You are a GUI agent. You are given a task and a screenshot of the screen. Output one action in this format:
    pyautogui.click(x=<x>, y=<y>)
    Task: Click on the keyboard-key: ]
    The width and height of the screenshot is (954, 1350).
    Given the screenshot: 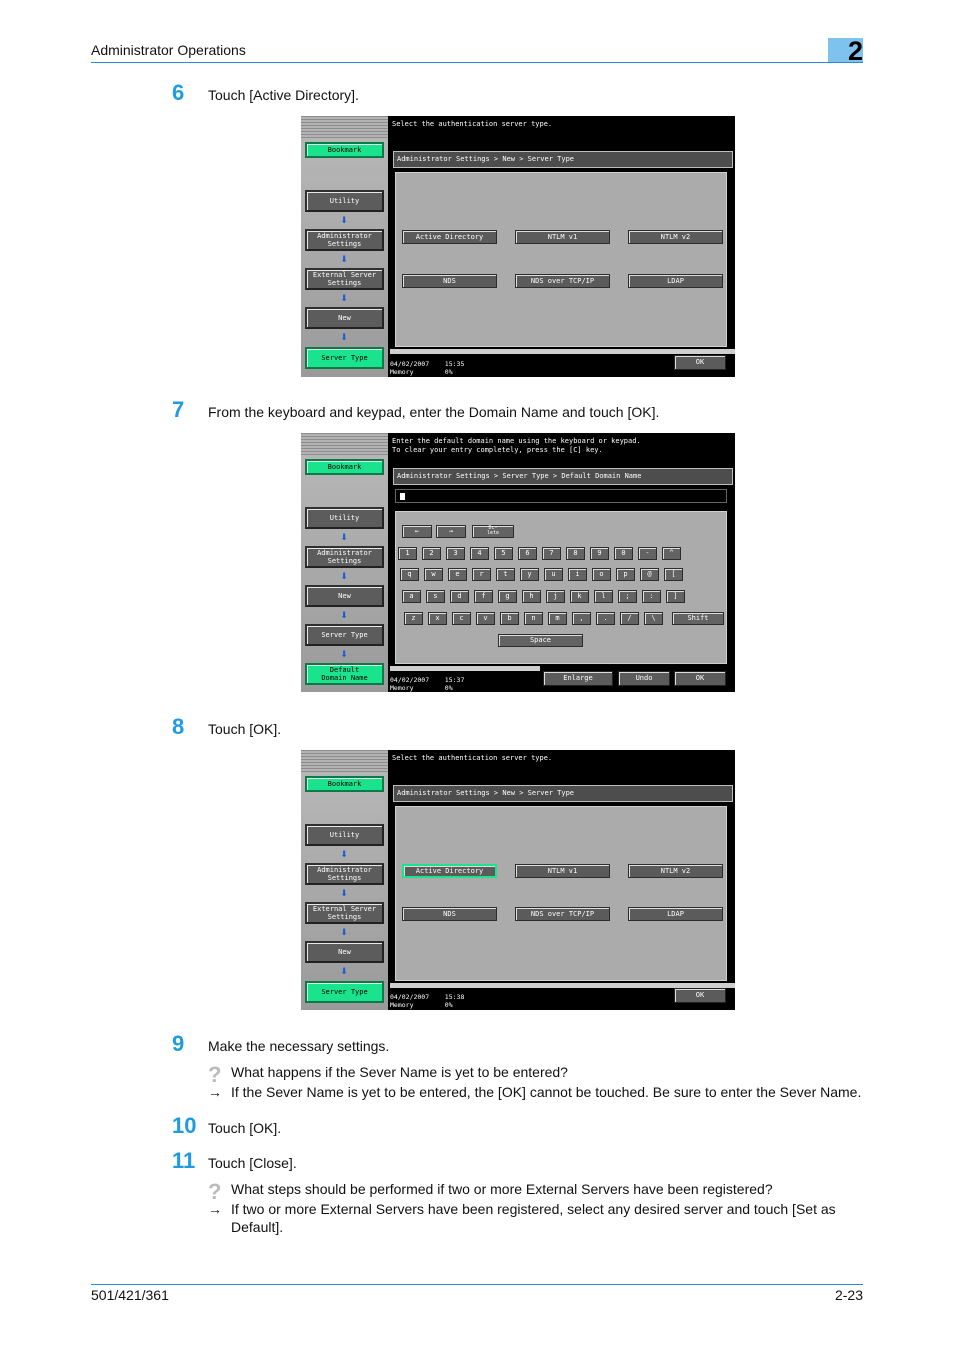 What is the action you would take?
    pyautogui.click(x=675, y=596)
    